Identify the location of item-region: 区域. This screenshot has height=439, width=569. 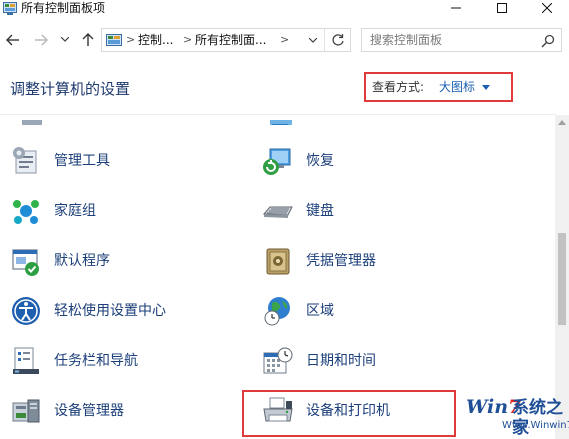
(377, 311).